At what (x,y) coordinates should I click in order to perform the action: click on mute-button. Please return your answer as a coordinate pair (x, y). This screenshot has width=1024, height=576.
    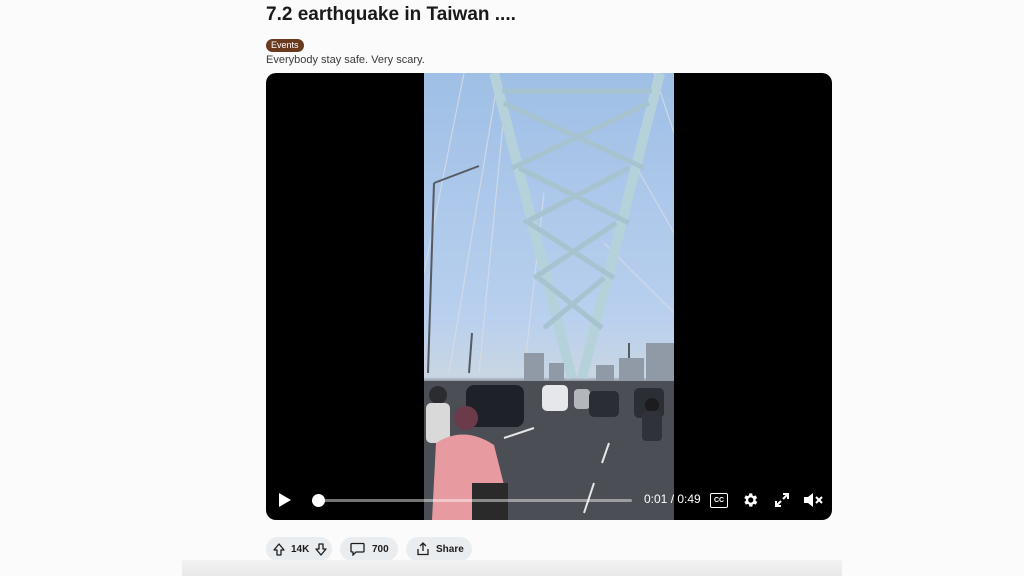
    Looking at the image, I should click on (813, 500).